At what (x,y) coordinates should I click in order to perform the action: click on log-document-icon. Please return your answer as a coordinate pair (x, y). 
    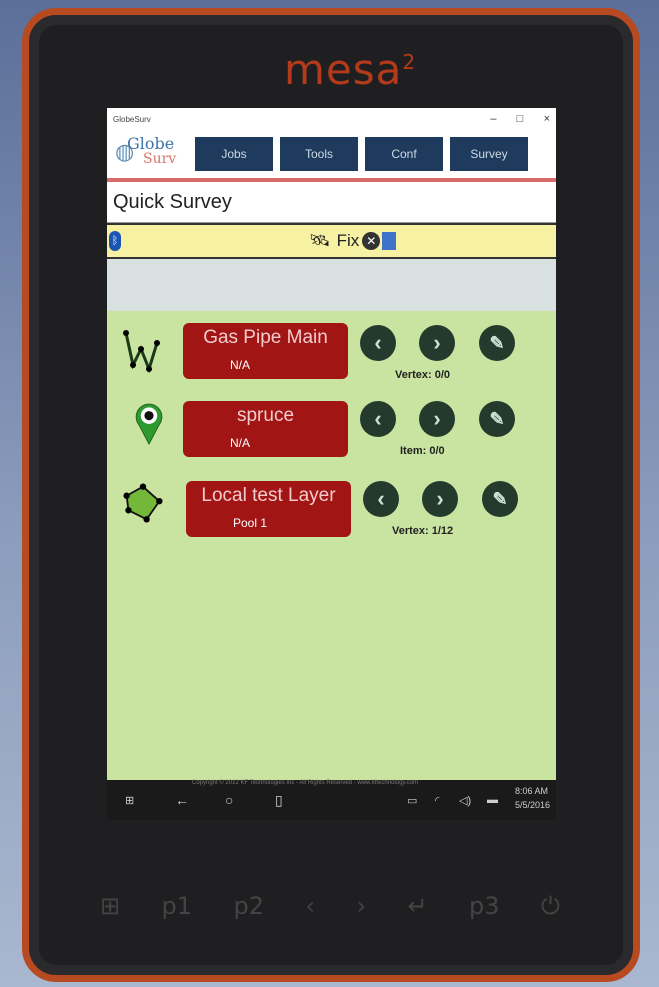
    Looking at the image, I should click on (389, 241).